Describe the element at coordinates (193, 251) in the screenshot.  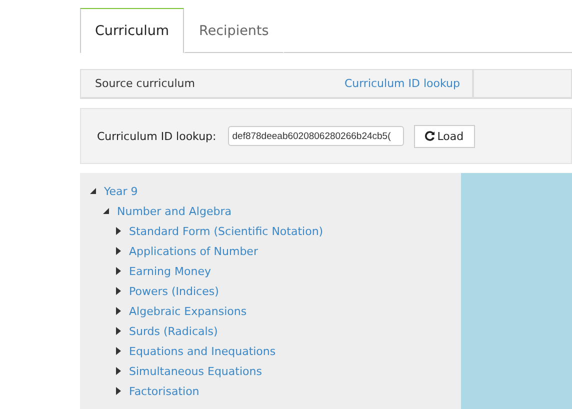
I see `tree-item: Applications of Number` at that location.